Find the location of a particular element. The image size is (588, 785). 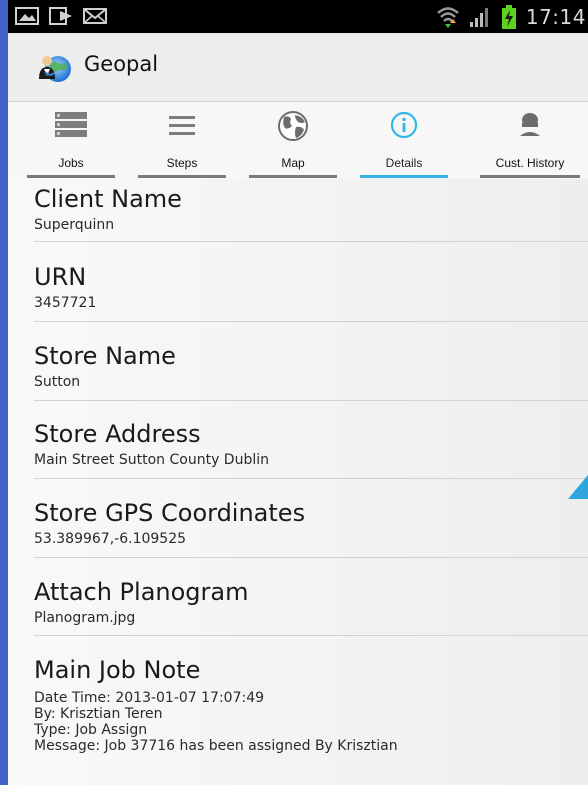

app-title: Geopal is located at coordinates (121, 64).